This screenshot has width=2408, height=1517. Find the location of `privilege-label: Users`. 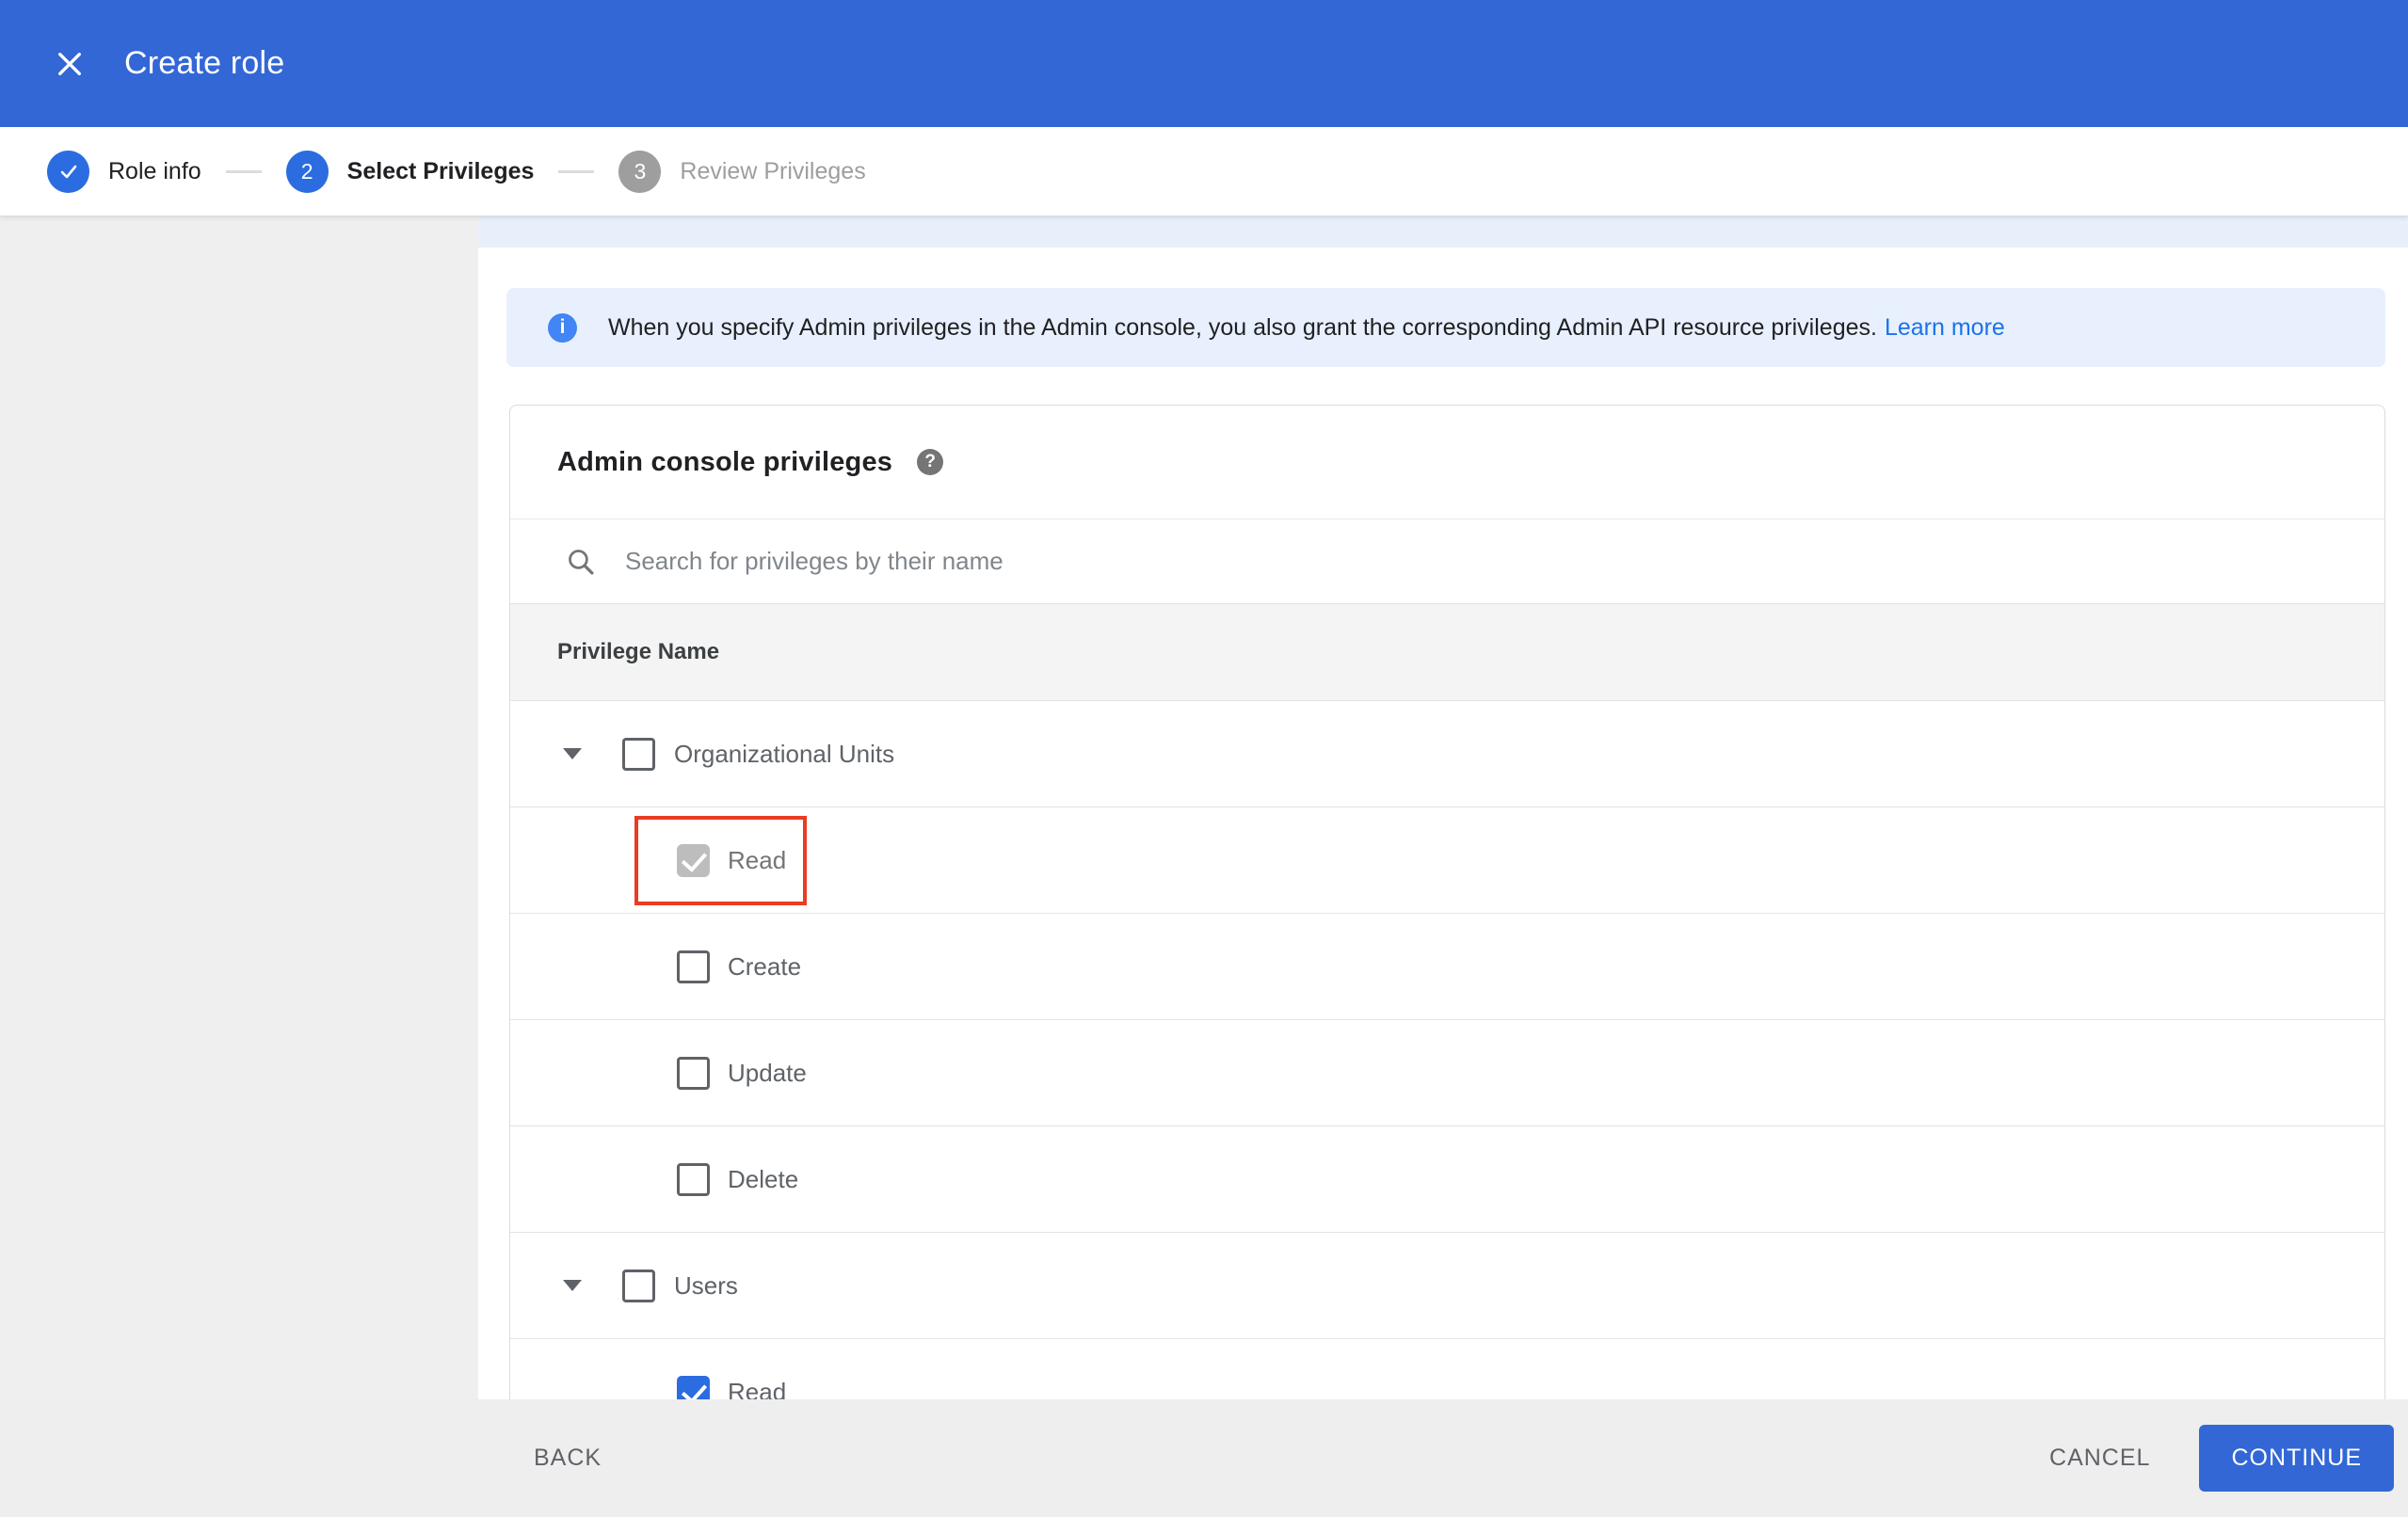

privilege-label: Users is located at coordinates (706, 1285).